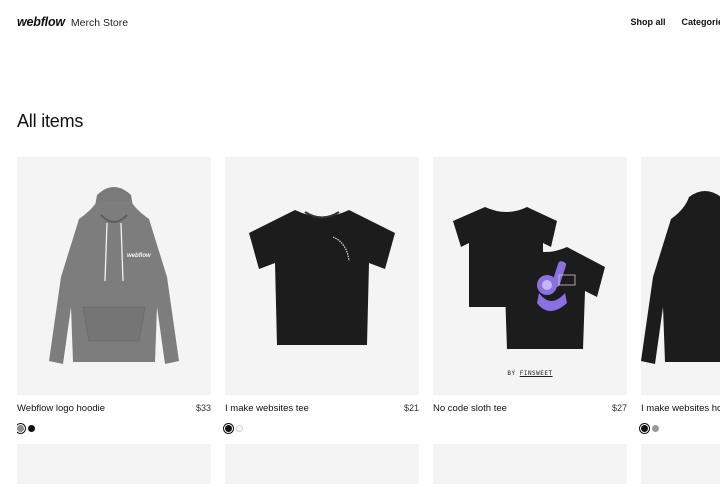 This screenshot has width=720, height=487. I want to click on site-logo: webflow Merch Store, so click(72, 22).